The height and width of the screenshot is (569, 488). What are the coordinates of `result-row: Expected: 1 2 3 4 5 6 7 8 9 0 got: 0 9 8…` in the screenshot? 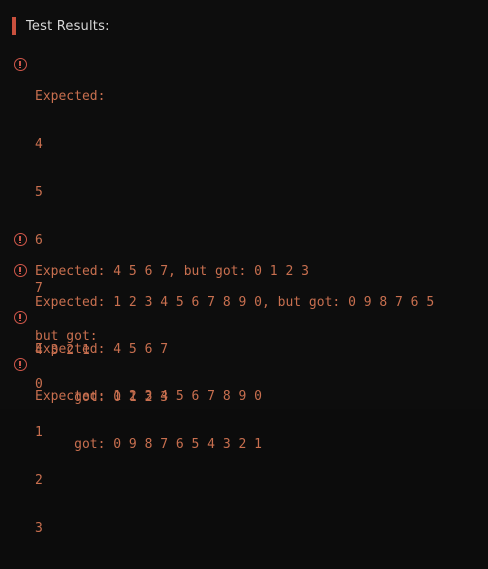 It's located at (138, 421).